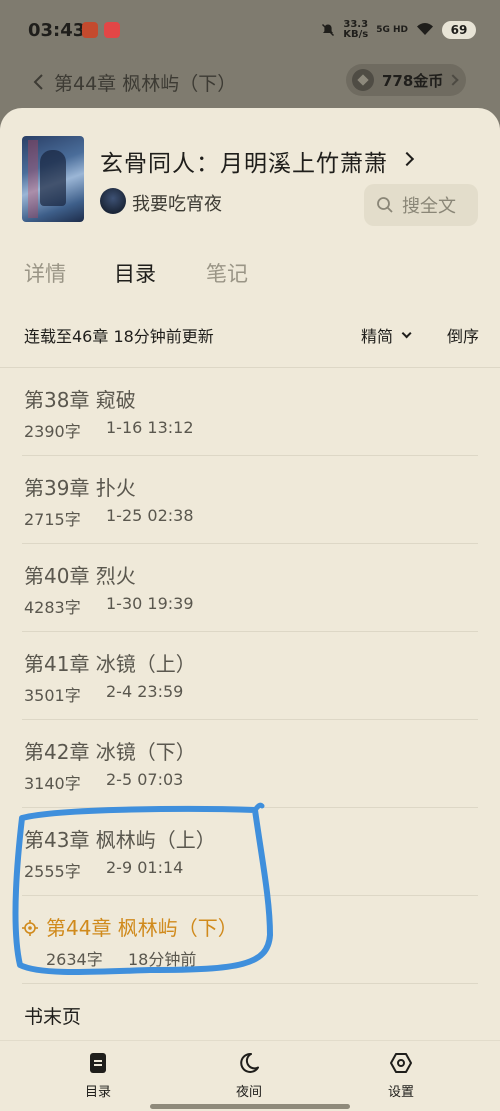  Describe the element at coordinates (119, 336) in the screenshot. I see `update-status: 连载至46章 18分钟前更新` at that location.